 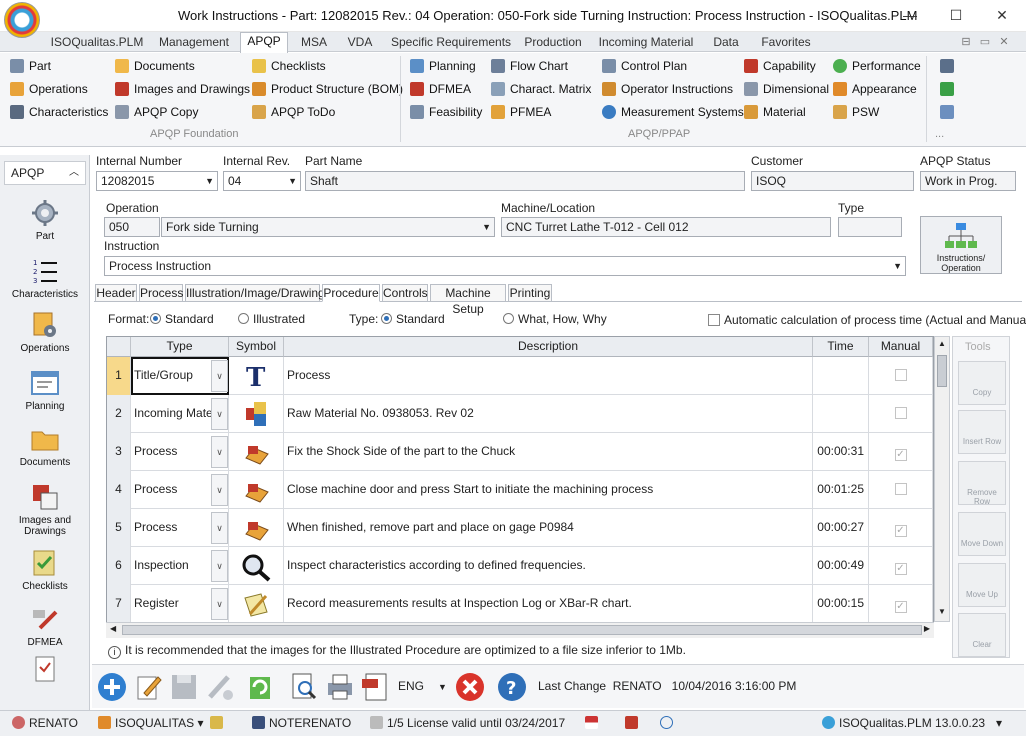 I want to click on ribbon-window-controls: ⊟ ▭ ✕, so click(x=985, y=43).